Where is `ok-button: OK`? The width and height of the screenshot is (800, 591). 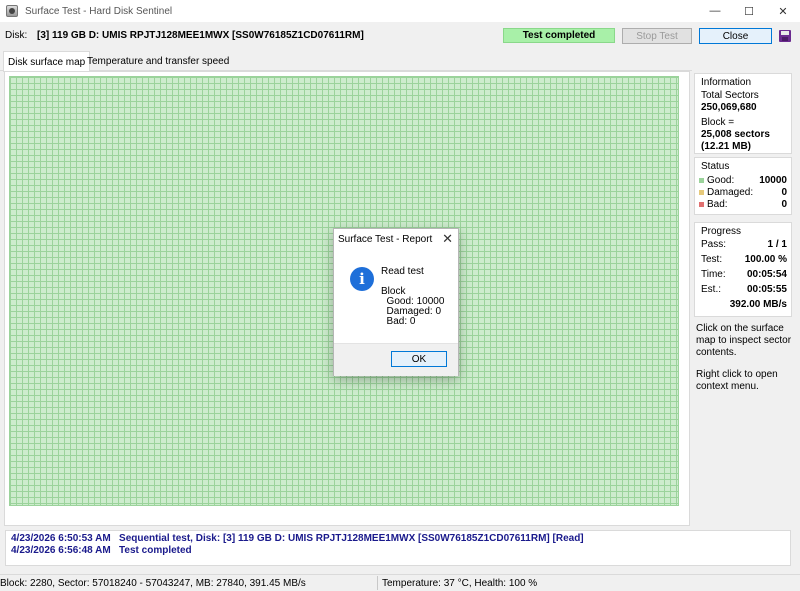
ok-button: OK is located at coordinates (419, 359).